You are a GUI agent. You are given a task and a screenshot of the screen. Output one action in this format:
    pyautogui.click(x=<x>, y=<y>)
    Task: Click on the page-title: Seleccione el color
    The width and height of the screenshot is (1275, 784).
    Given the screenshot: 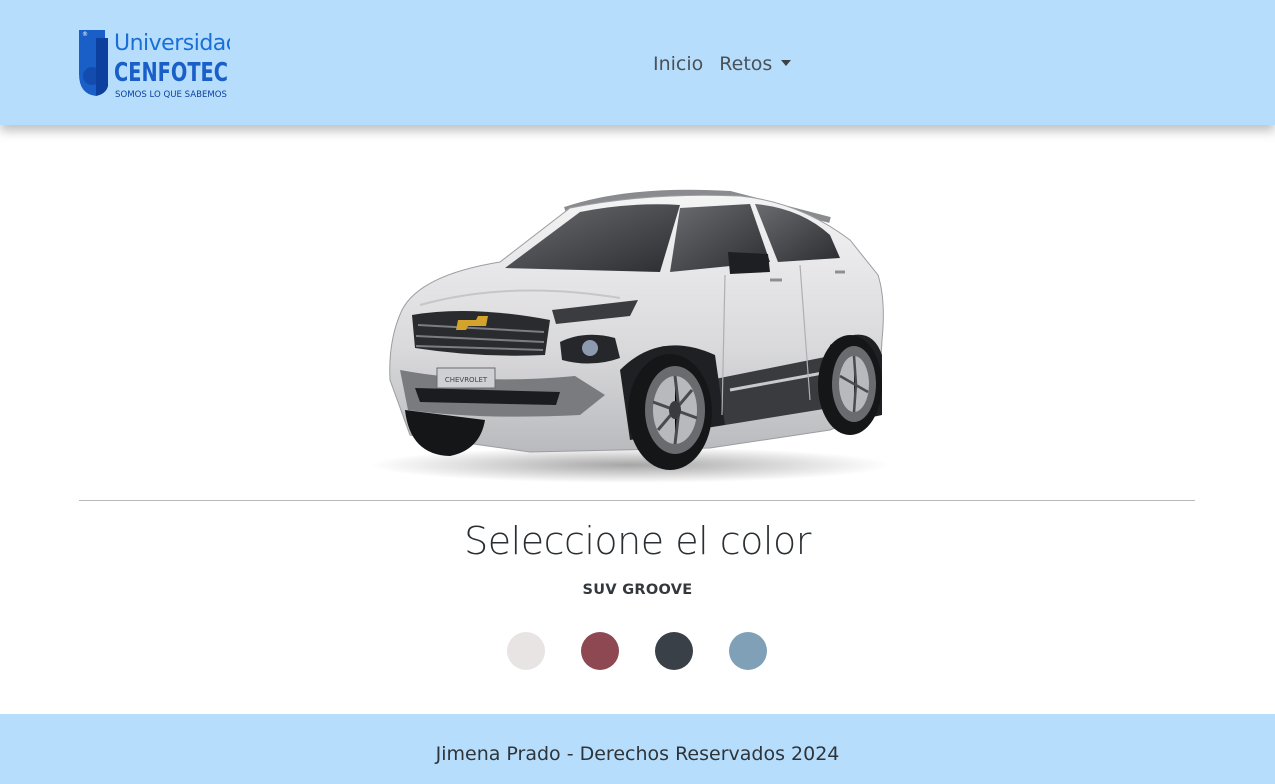 What is the action you would take?
    pyautogui.click(x=637, y=541)
    